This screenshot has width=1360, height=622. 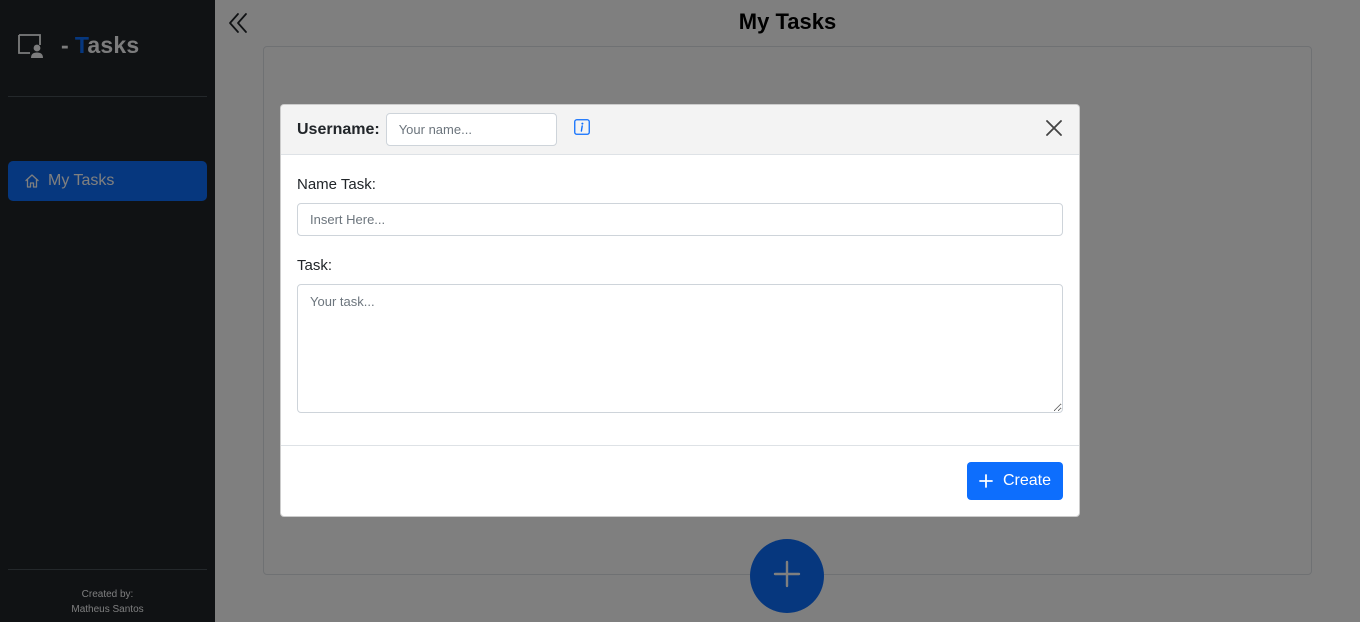 What do you see at coordinates (336, 184) in the screenshot?
I see `name-task-label: Name Task:` at bounding box center [336, 184].